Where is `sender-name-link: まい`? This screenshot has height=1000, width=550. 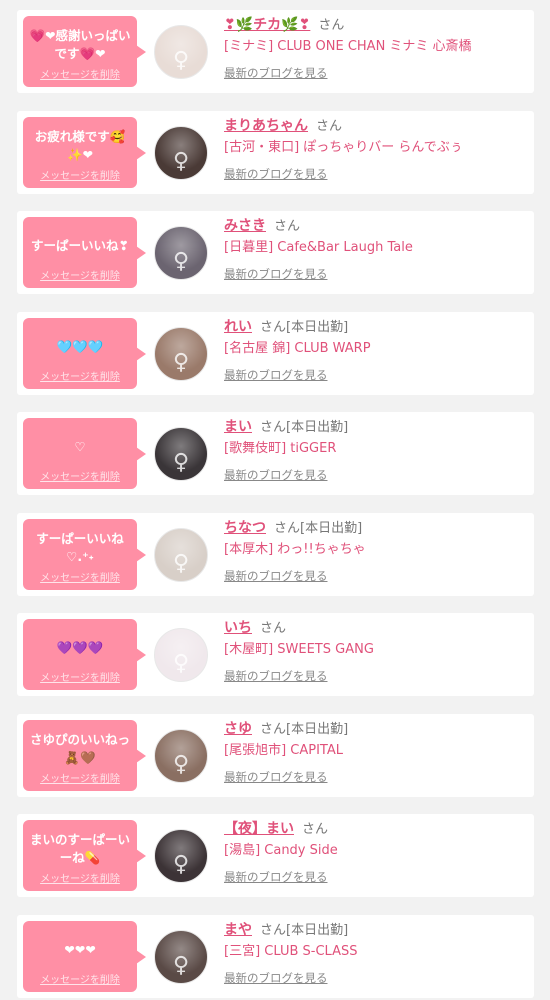 sender-name-link: まい is located at coordinates (238, 427).